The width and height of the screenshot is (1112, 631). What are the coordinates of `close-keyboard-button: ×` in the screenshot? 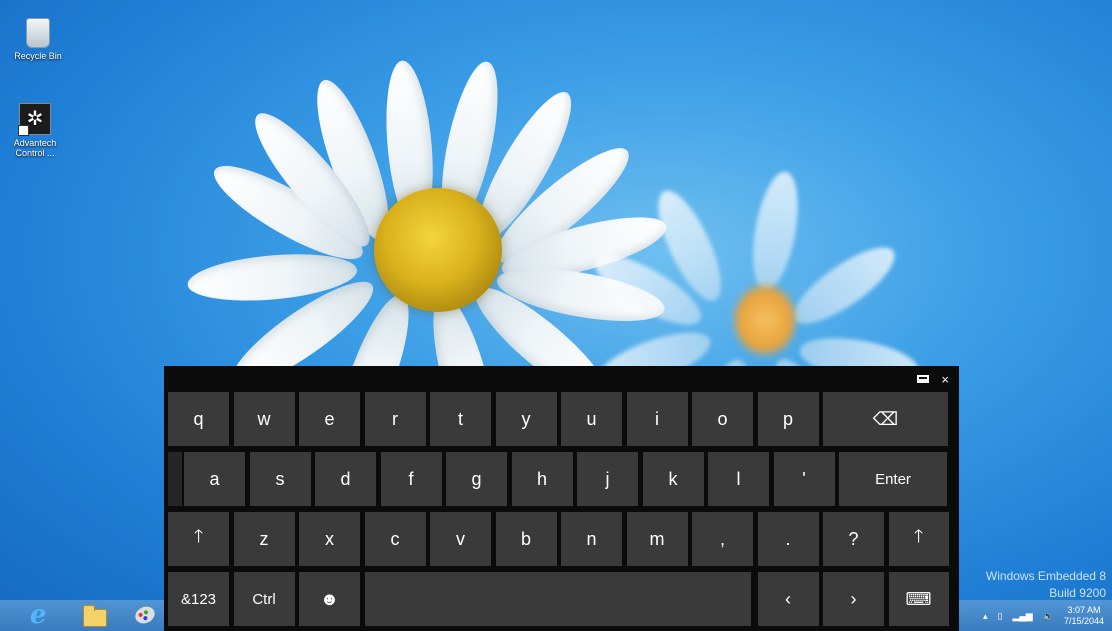 It's located at (945, 379).